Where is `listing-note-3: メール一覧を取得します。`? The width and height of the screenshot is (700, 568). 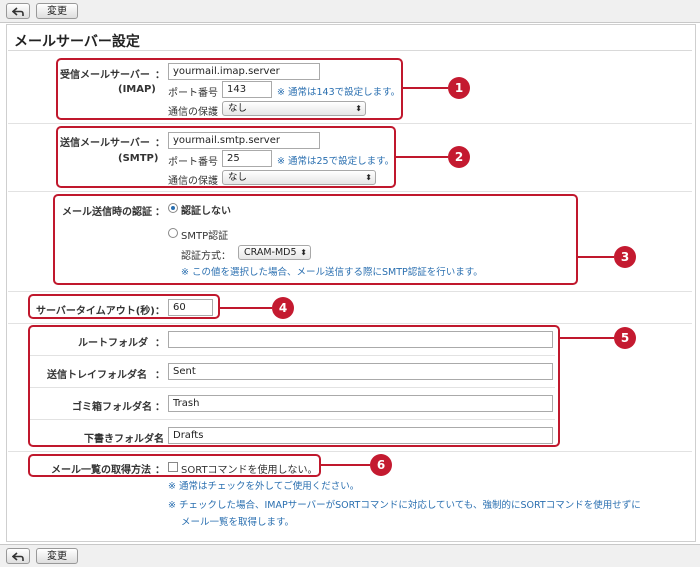
listing-note-3: メール一覧を取得します。 is located at coordinates (238, 522).